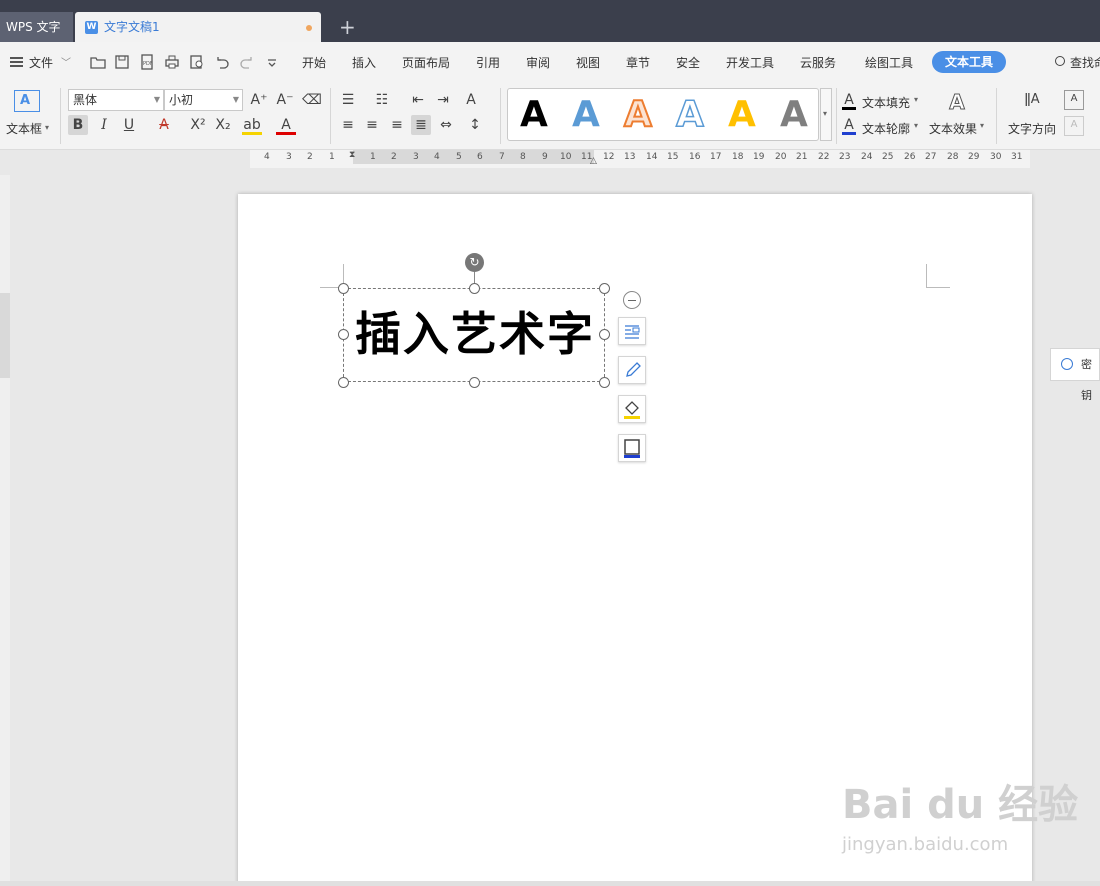 The image size is (1100, 886). What do you see at coordinates (421, 125) in the screenshot?
I see `justify-icon: ≣` at bounding box center [421, 125].